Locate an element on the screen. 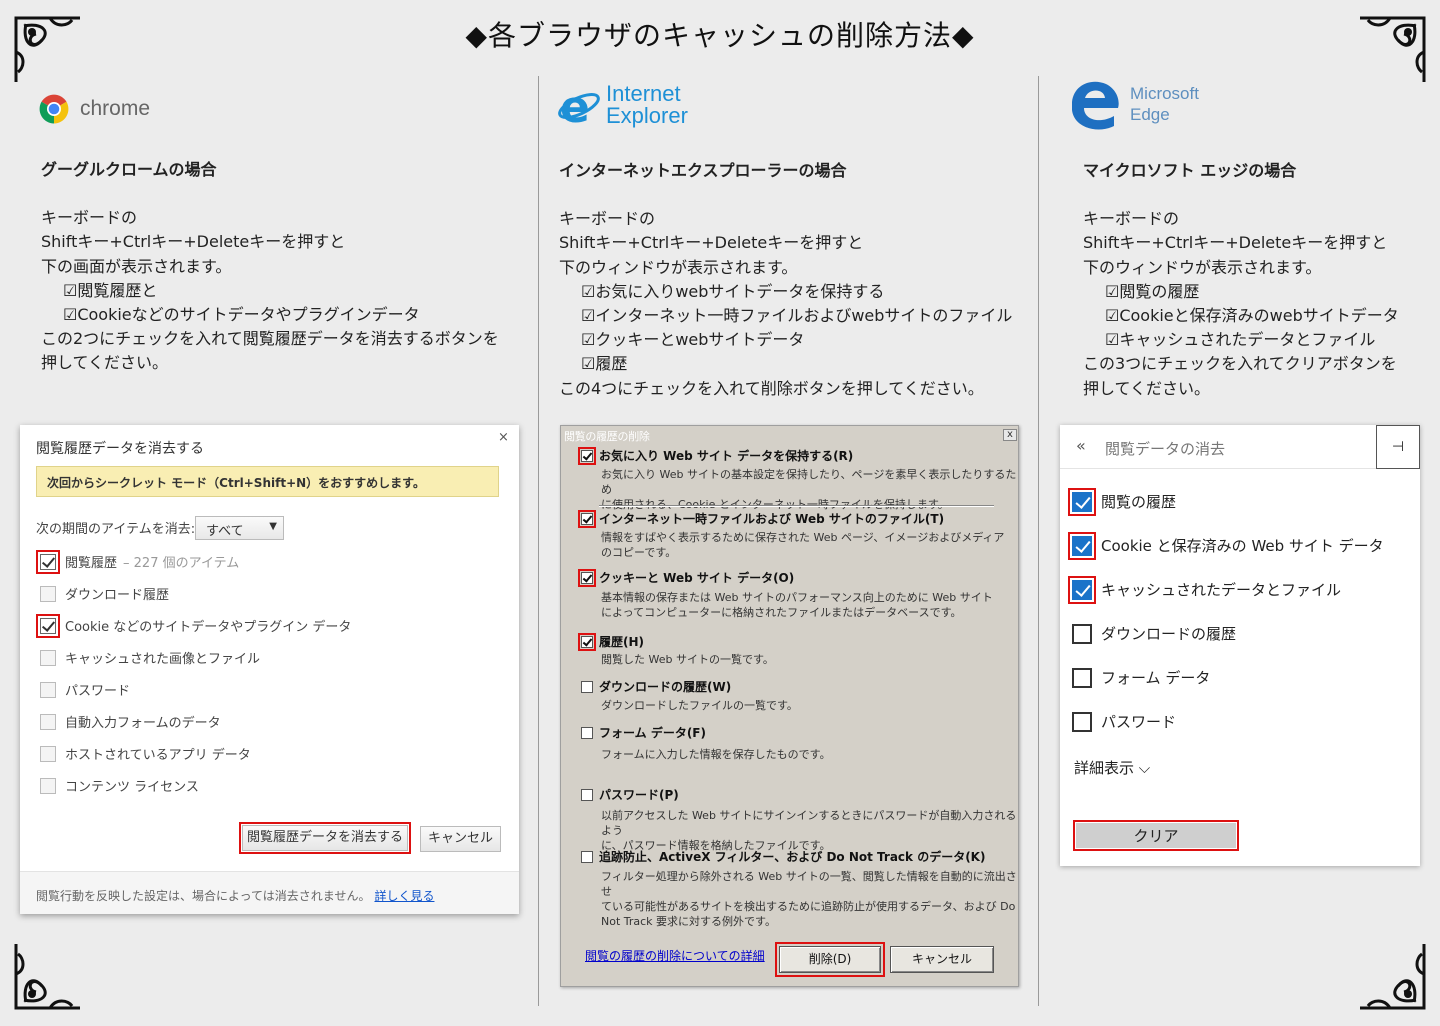 The height and width of the screenshot is (1026, 1440). option-label: 履歴(H) is located at coordinates (622, 642).